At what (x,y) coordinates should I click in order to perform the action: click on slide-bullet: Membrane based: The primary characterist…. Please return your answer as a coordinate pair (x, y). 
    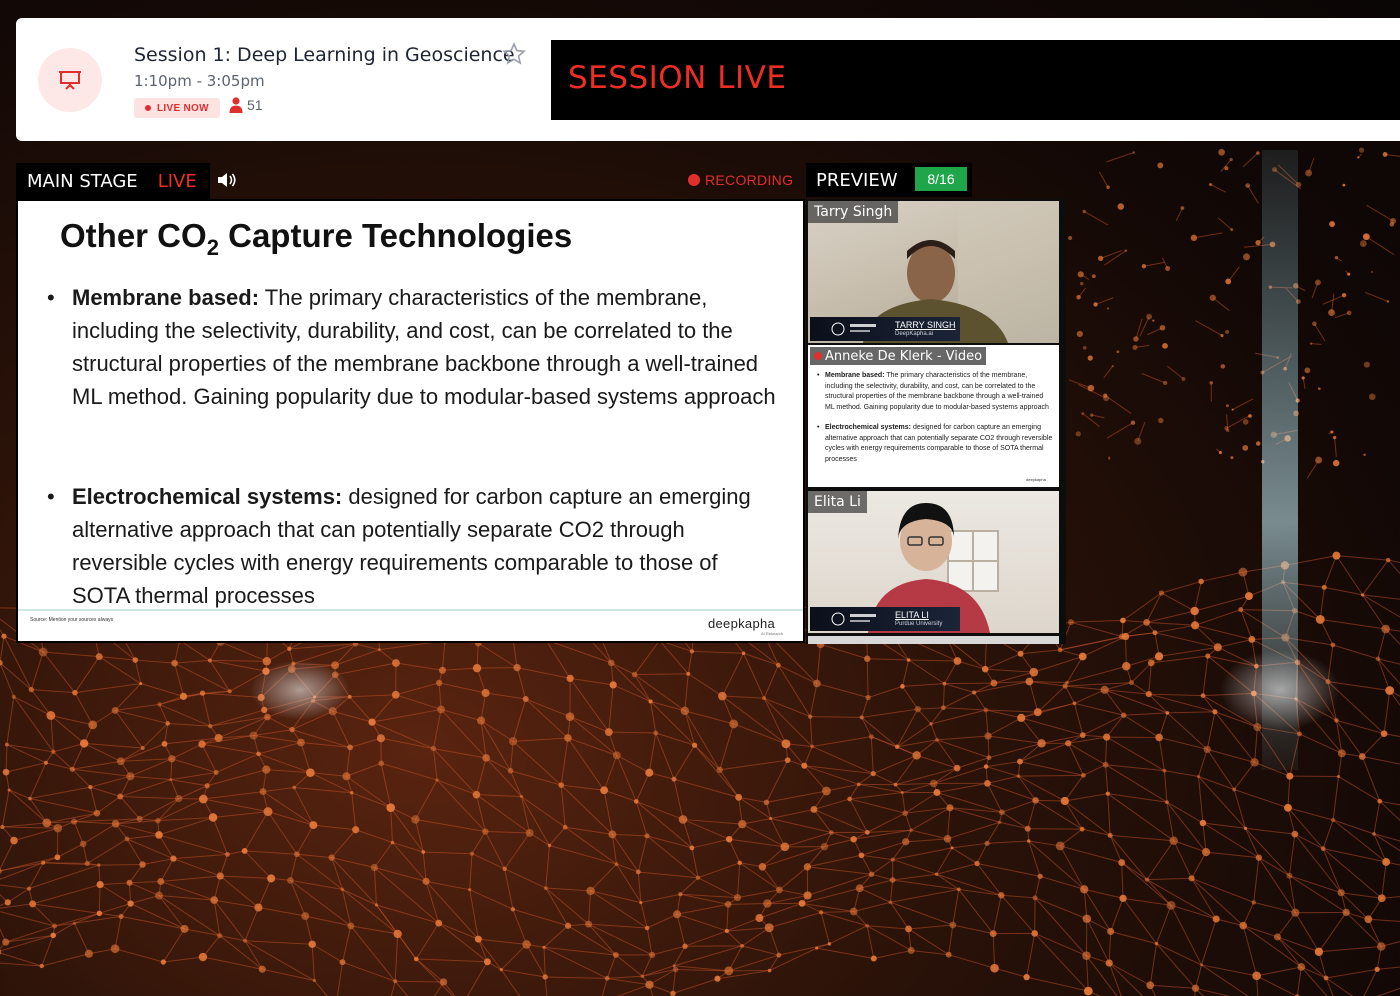
    Looking at the image, I should click on (409, 347).